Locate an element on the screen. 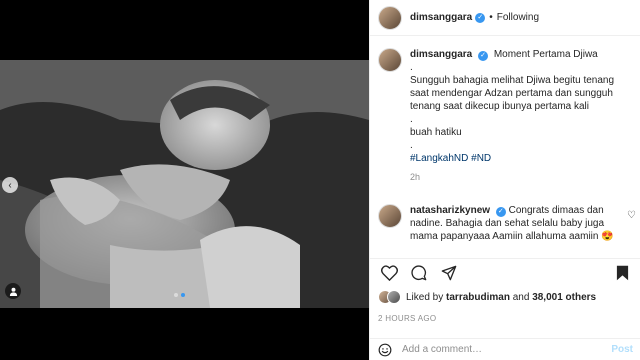  chevron-left-icon: ‹ is located at coordinates (10, 185).